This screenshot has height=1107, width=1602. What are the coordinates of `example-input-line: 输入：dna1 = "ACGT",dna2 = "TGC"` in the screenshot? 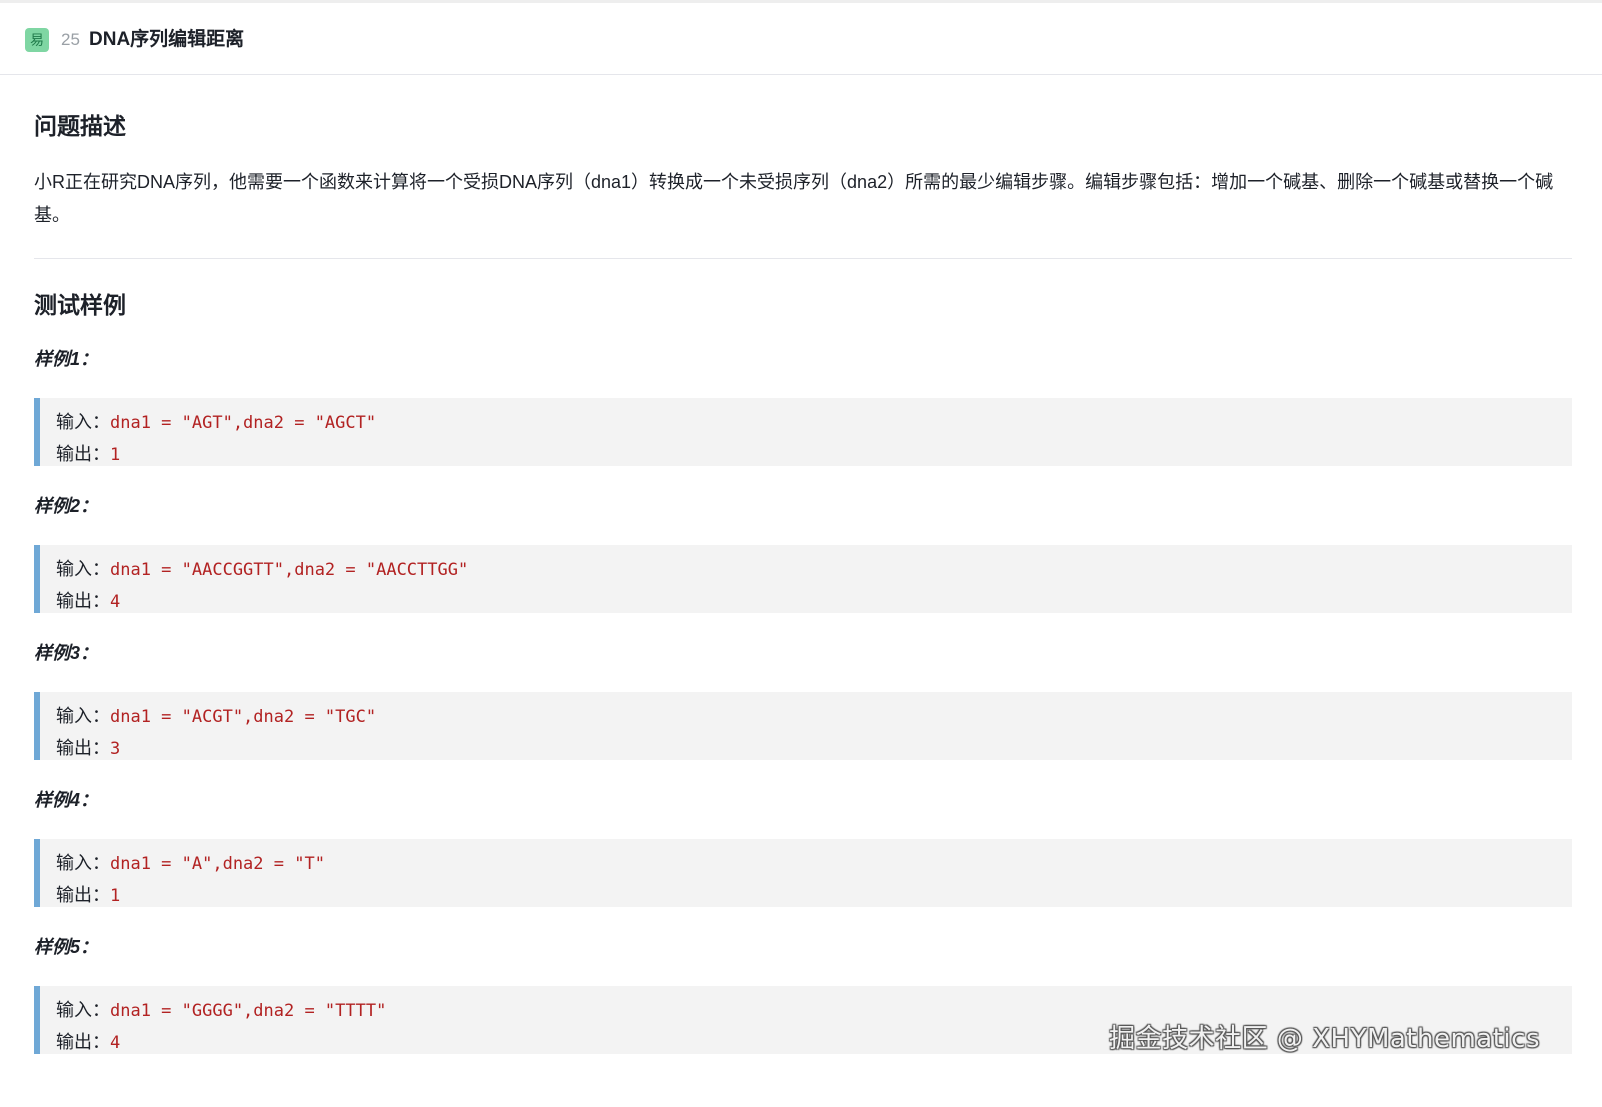 It's located at (814, 716).